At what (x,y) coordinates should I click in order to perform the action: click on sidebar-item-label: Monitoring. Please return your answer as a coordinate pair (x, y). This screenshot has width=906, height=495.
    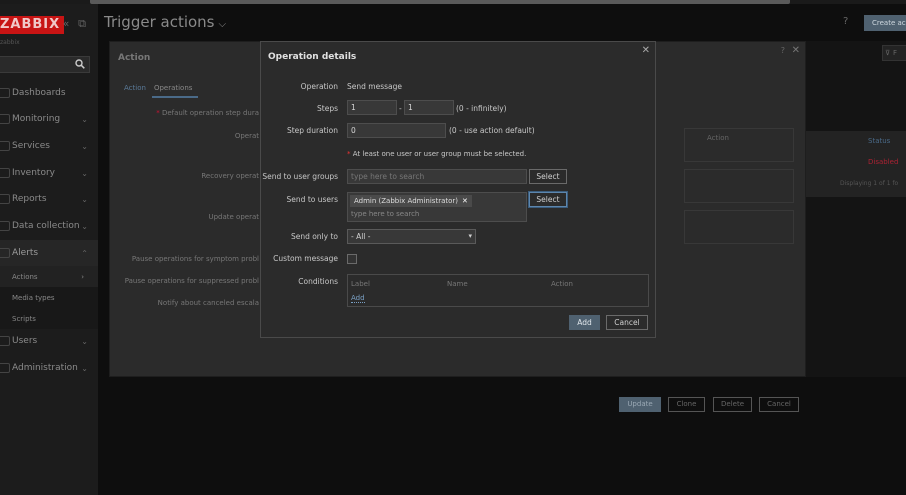
    Looking at the image, I should click on (36, 119).